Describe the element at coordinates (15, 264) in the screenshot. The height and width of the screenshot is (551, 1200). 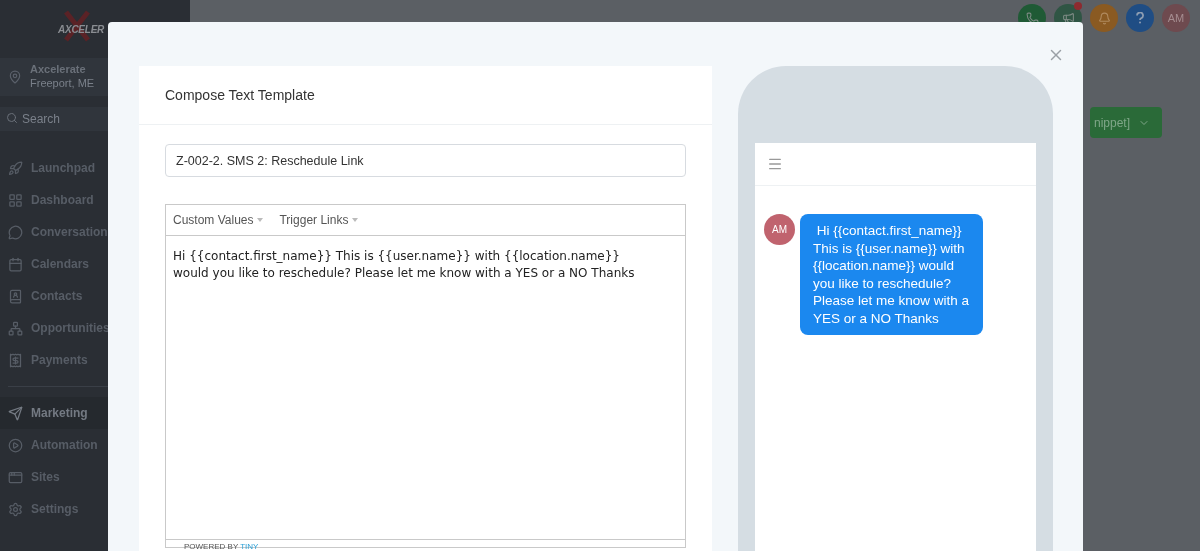
I see `calendars-icon` at that location.